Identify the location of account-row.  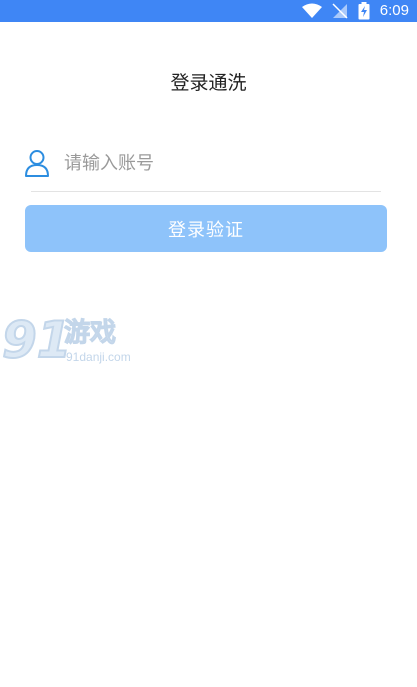
(205, 165).